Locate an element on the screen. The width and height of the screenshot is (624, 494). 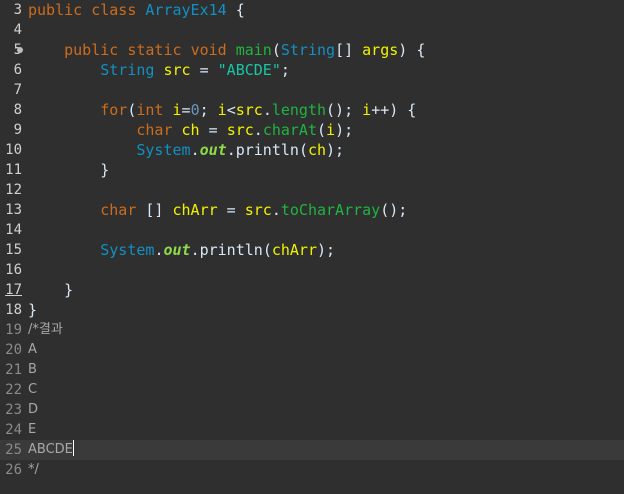
keyword: class is located at coordinates (114, 10).